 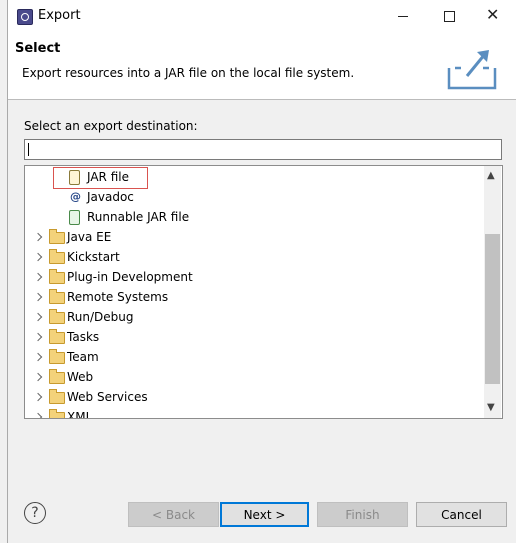 I want to click on tree-item-label: Plug-in Development, so click(x=130, y=277).